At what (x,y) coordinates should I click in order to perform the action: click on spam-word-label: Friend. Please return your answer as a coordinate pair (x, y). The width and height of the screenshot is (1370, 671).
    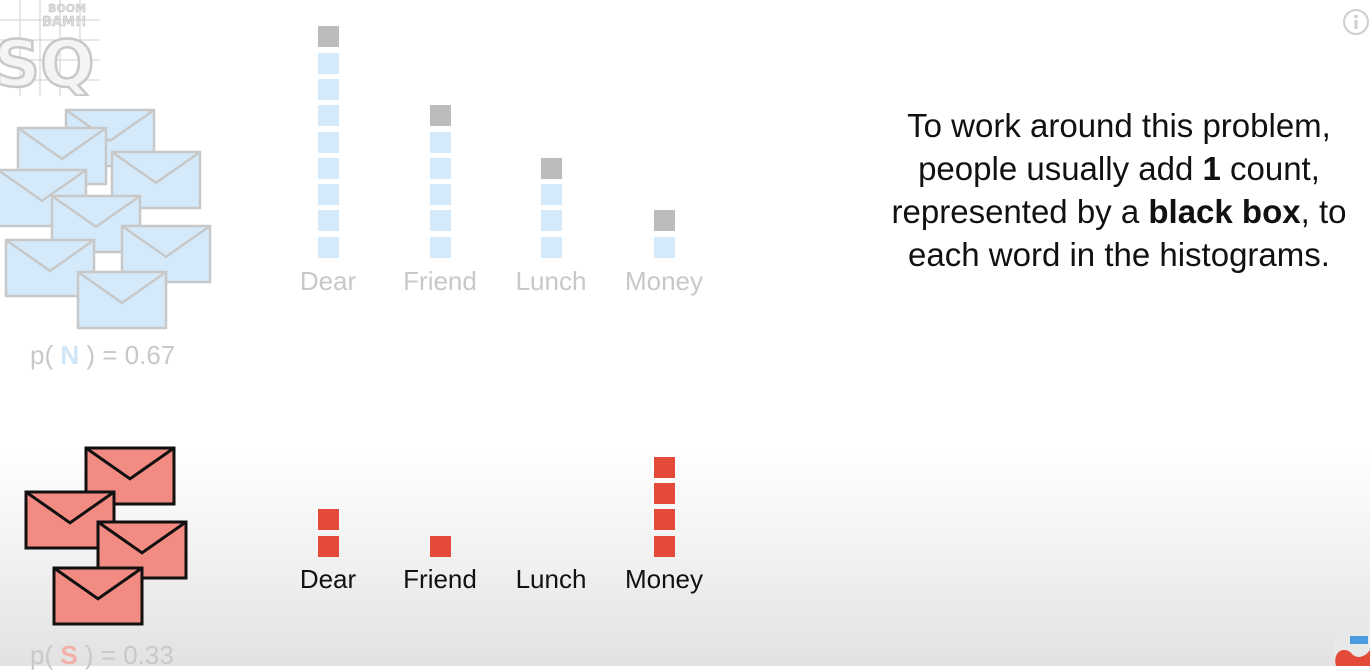
    Looking at the image, I should click on (440, 579).